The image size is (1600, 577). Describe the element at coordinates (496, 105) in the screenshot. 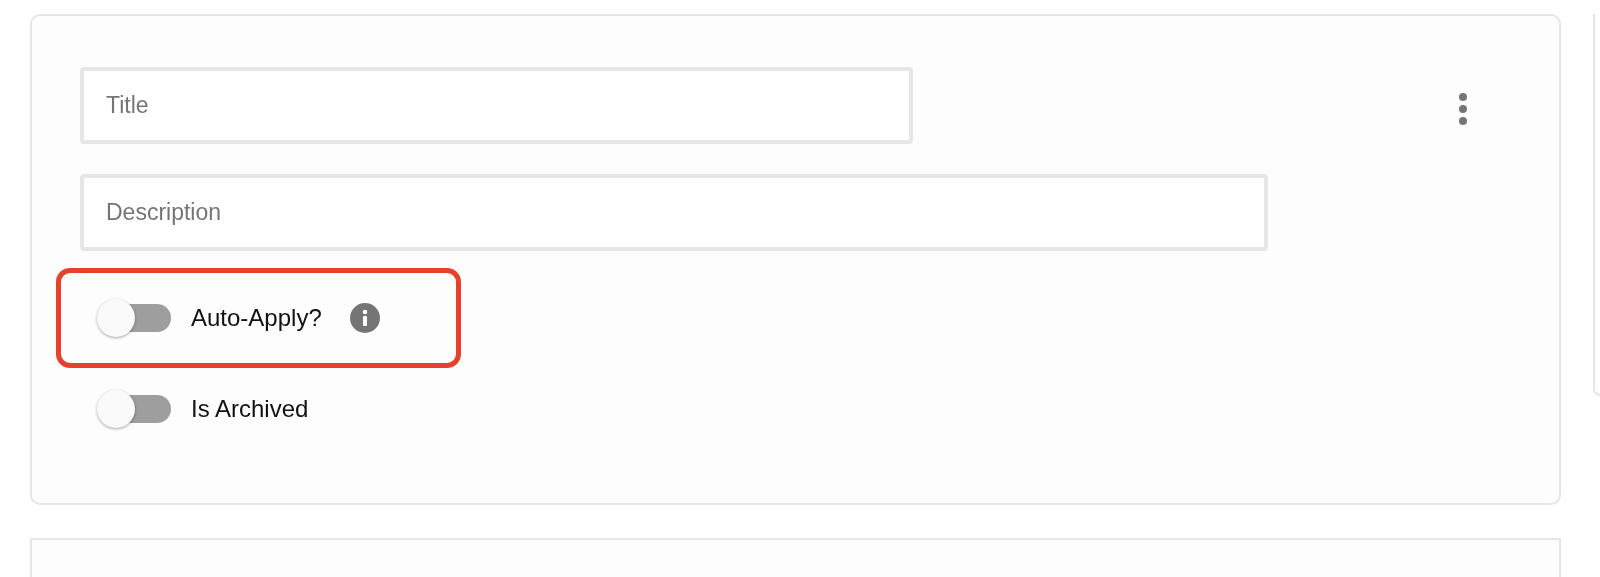

I see `title-field: Title` at that location.